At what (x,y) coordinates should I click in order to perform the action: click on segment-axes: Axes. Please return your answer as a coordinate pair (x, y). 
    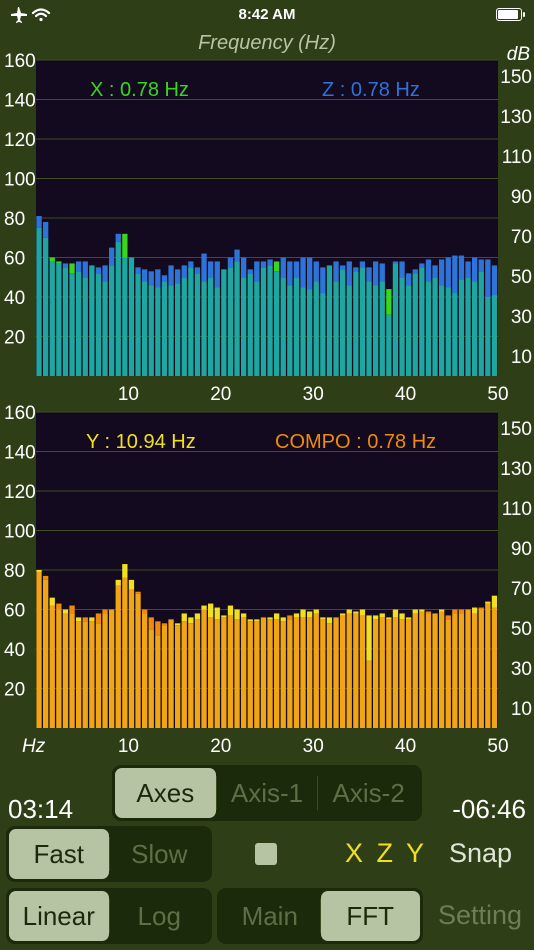
    Looking at the image, I should click on (165, 793).